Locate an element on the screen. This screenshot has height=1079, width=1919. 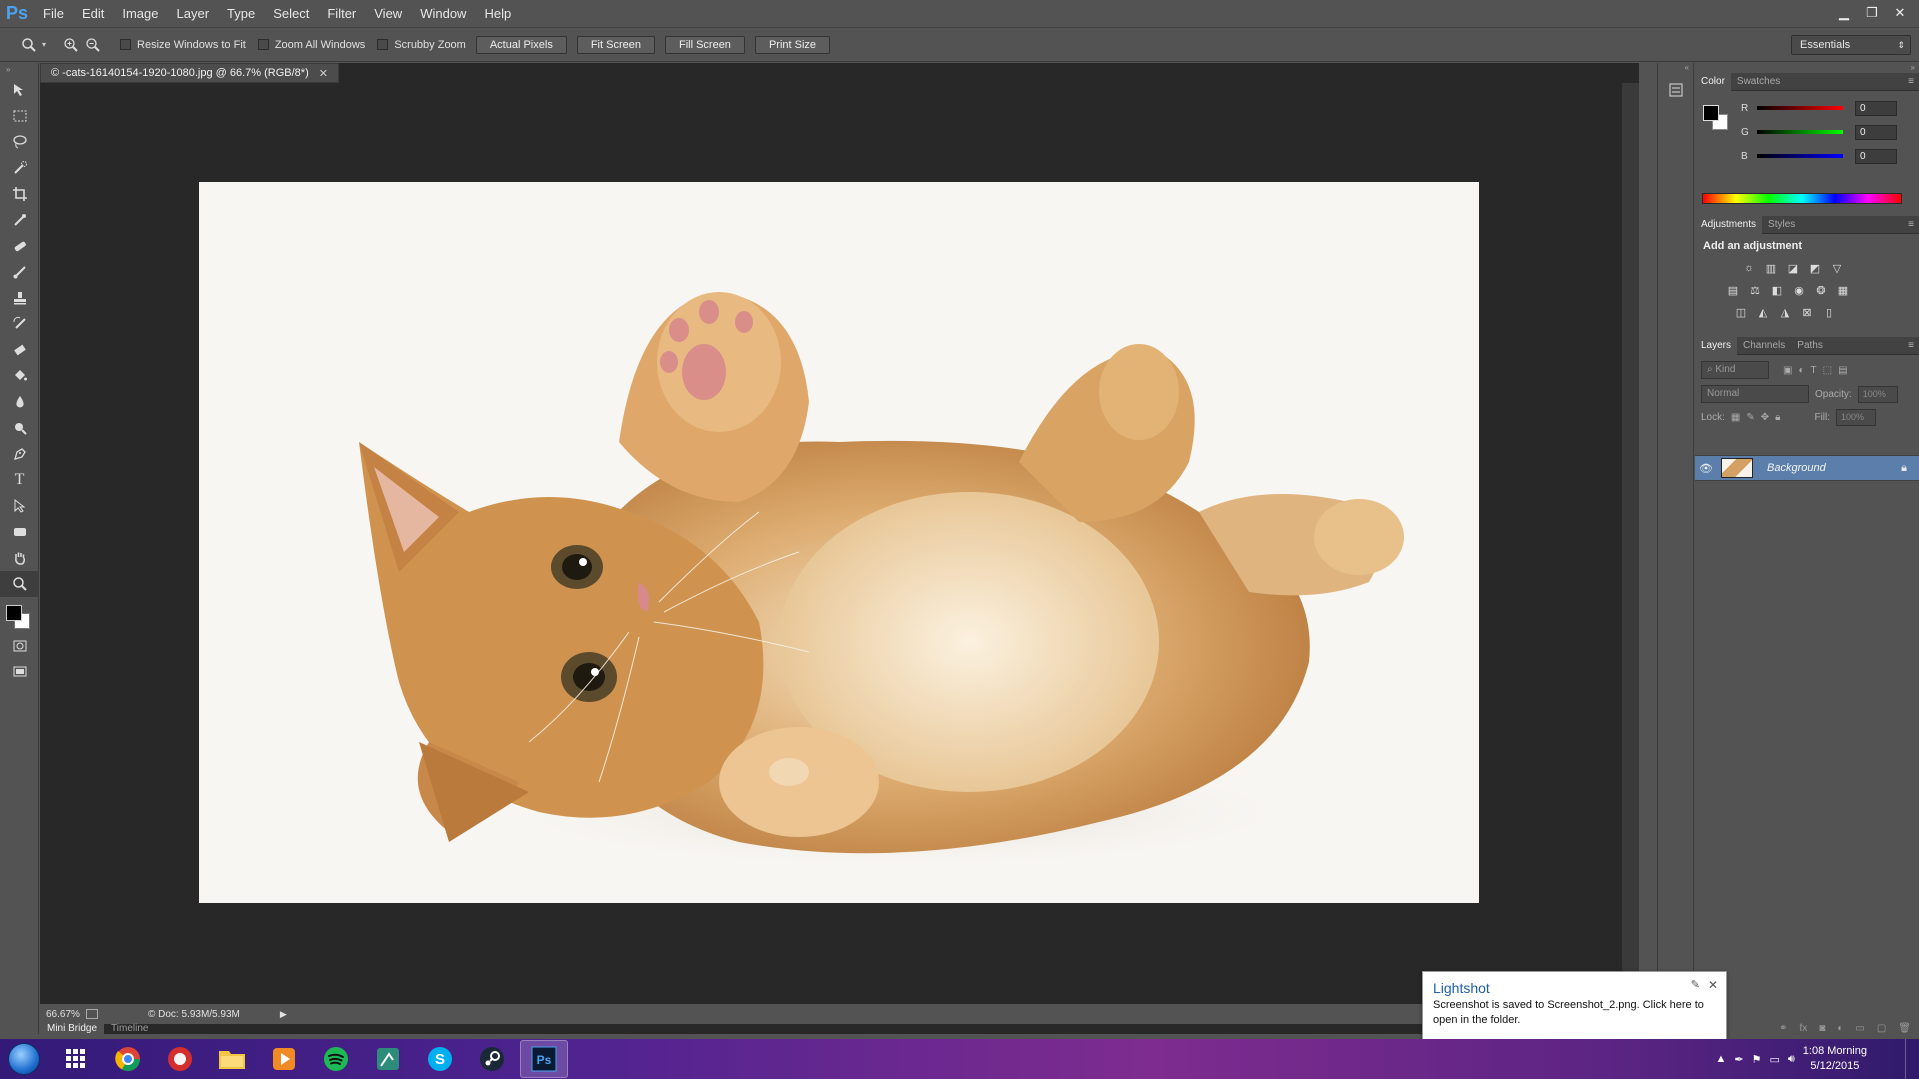
filter-shape-icon: ⬚ is located at coordinates (1827, 370).